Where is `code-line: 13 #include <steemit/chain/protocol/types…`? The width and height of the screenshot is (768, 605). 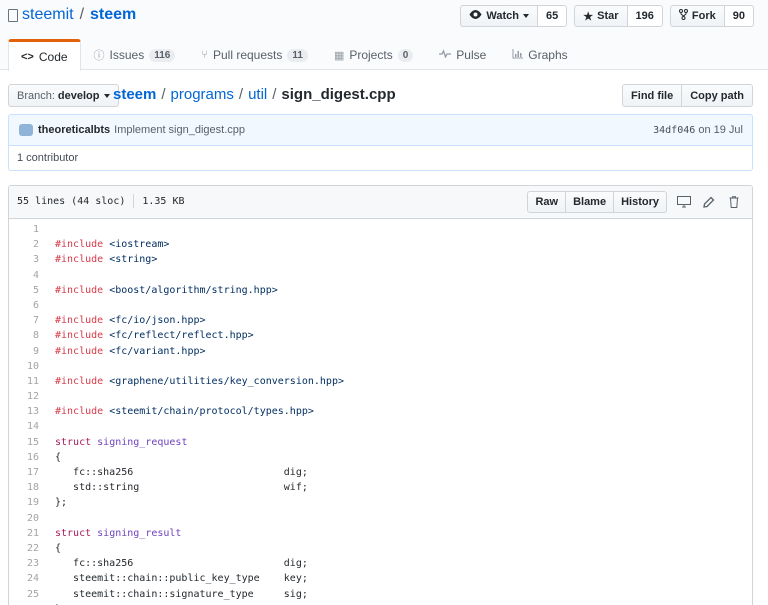
code-line: 13 #include <steemit/chain/protocol/types… is located at coordinates (380, 411).